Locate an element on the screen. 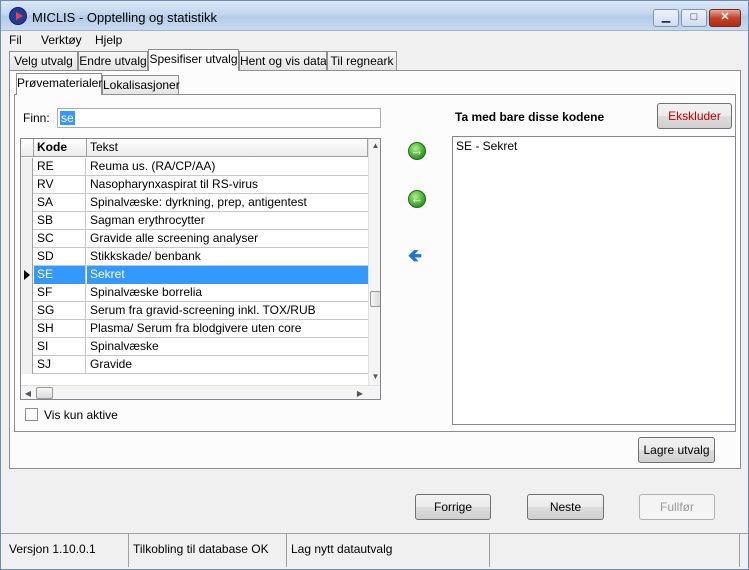 This screenshot has width=749, height=570. cell-kode: SI is located at coordinates (60, 347).